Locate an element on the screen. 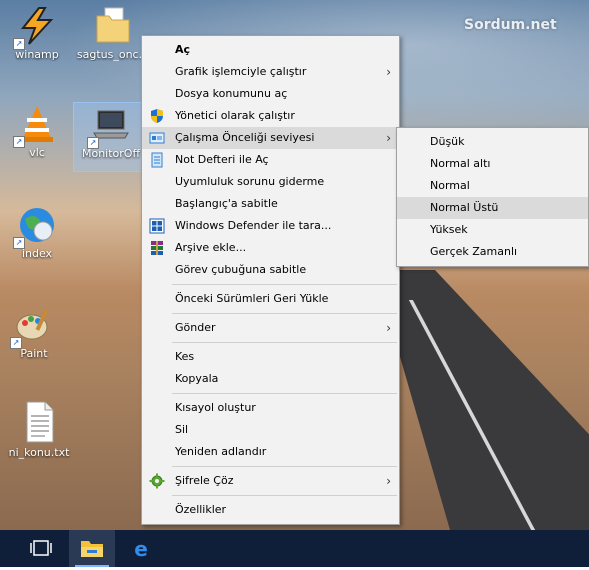 Image resolution: width=589 pixels, height=570 pixels. menu-item-cut: Kes is located at coordinates (270, 357).